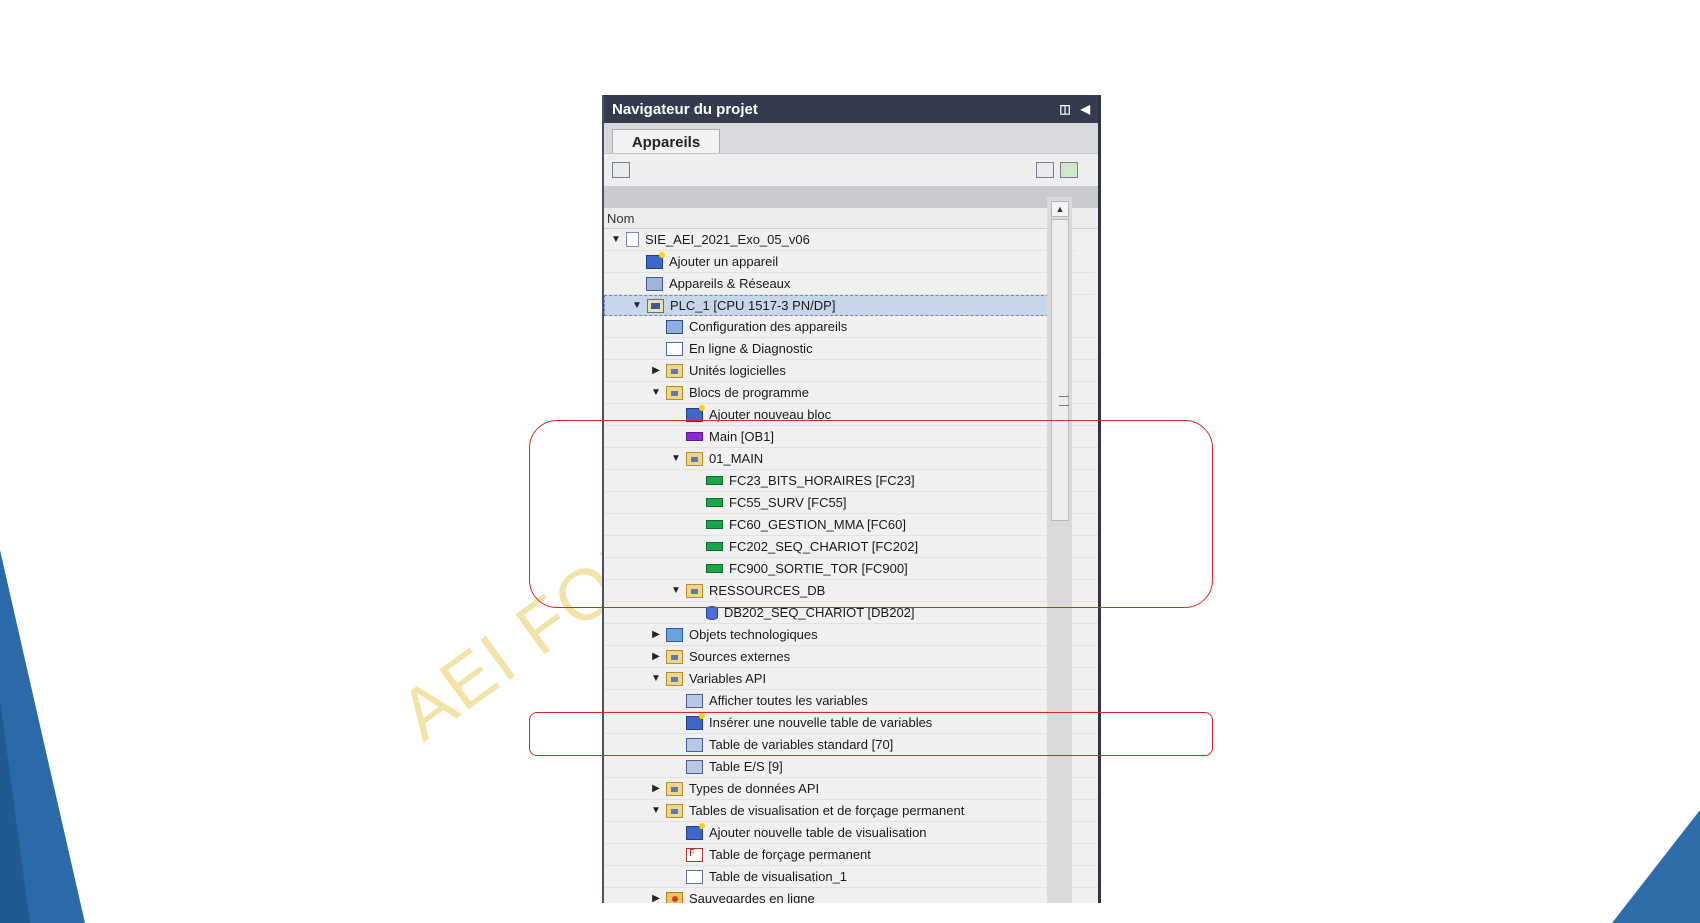  I want to click on tree-item: ▶ Sauvegardes en ligne, so click(851, 895).